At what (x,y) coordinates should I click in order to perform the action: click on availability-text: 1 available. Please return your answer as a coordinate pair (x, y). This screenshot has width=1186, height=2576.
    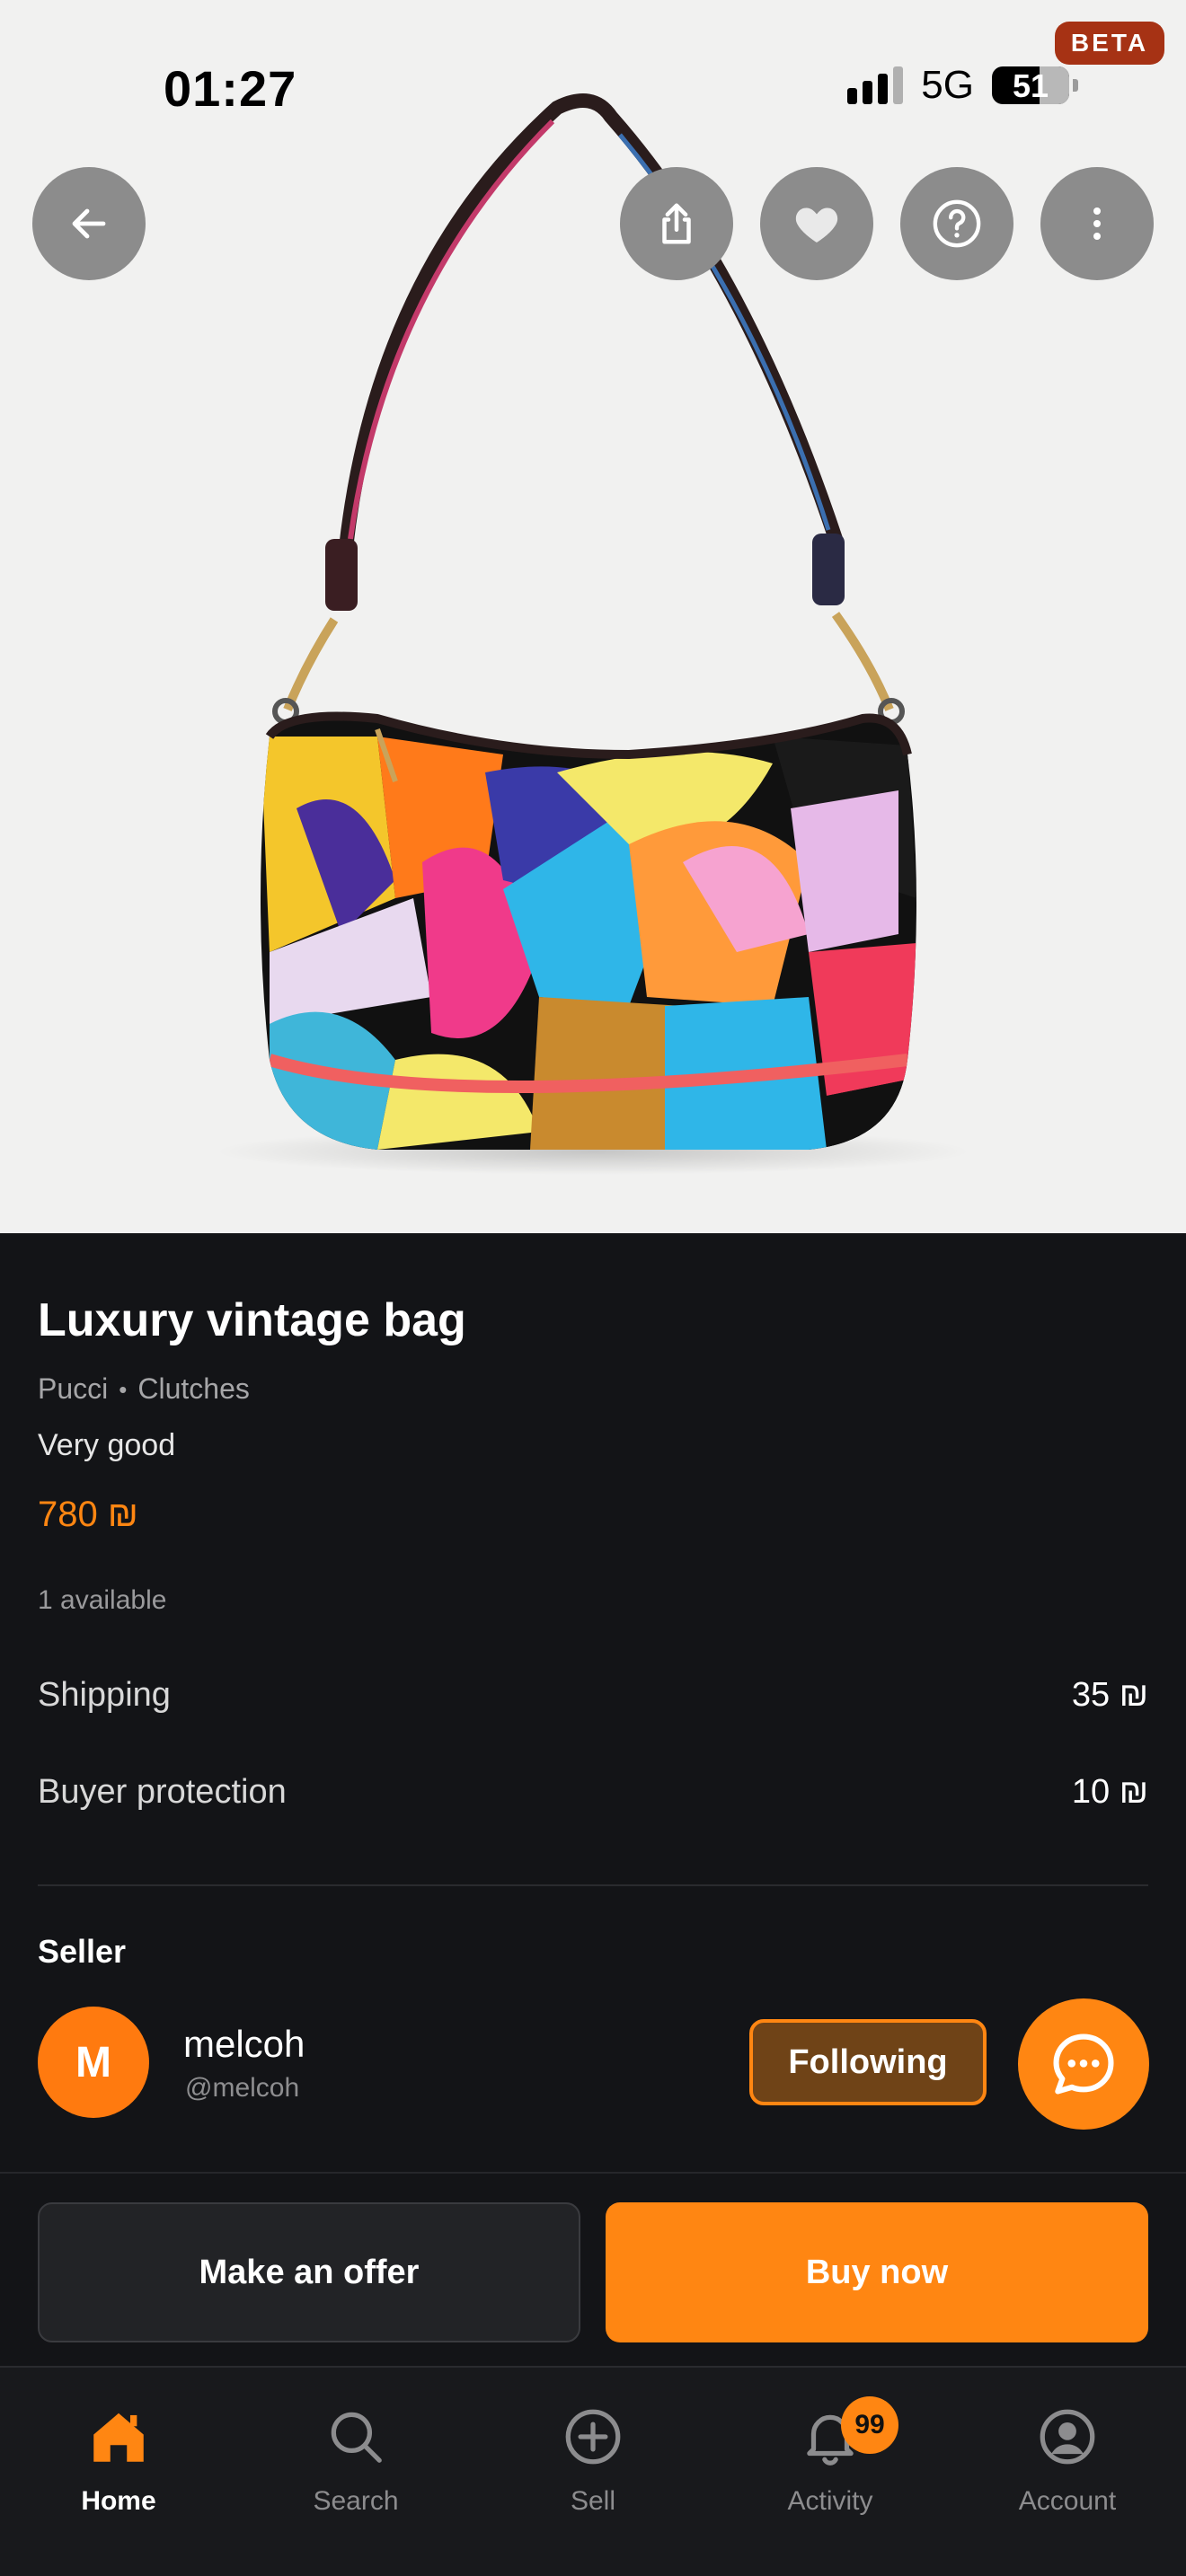
    Looking at the image, I should click on (102, 1600).